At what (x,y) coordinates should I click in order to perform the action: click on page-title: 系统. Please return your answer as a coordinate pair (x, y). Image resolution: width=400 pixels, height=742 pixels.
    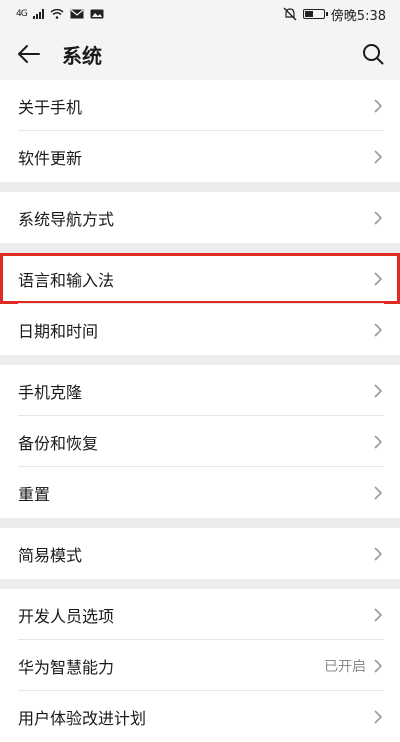
    Looking at the image, I should click on (82, 55).